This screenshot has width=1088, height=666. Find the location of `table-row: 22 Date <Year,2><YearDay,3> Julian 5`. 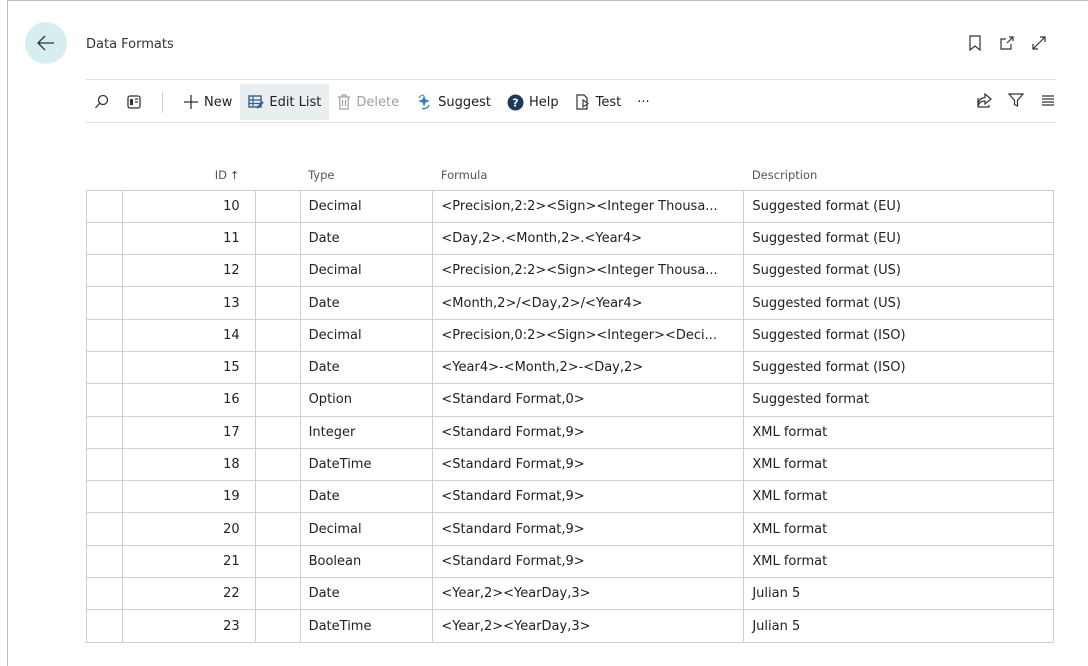

table-row: 22 Date <Year,2><YearDay,3> Julian 5 is located at coordinates (570, 594).